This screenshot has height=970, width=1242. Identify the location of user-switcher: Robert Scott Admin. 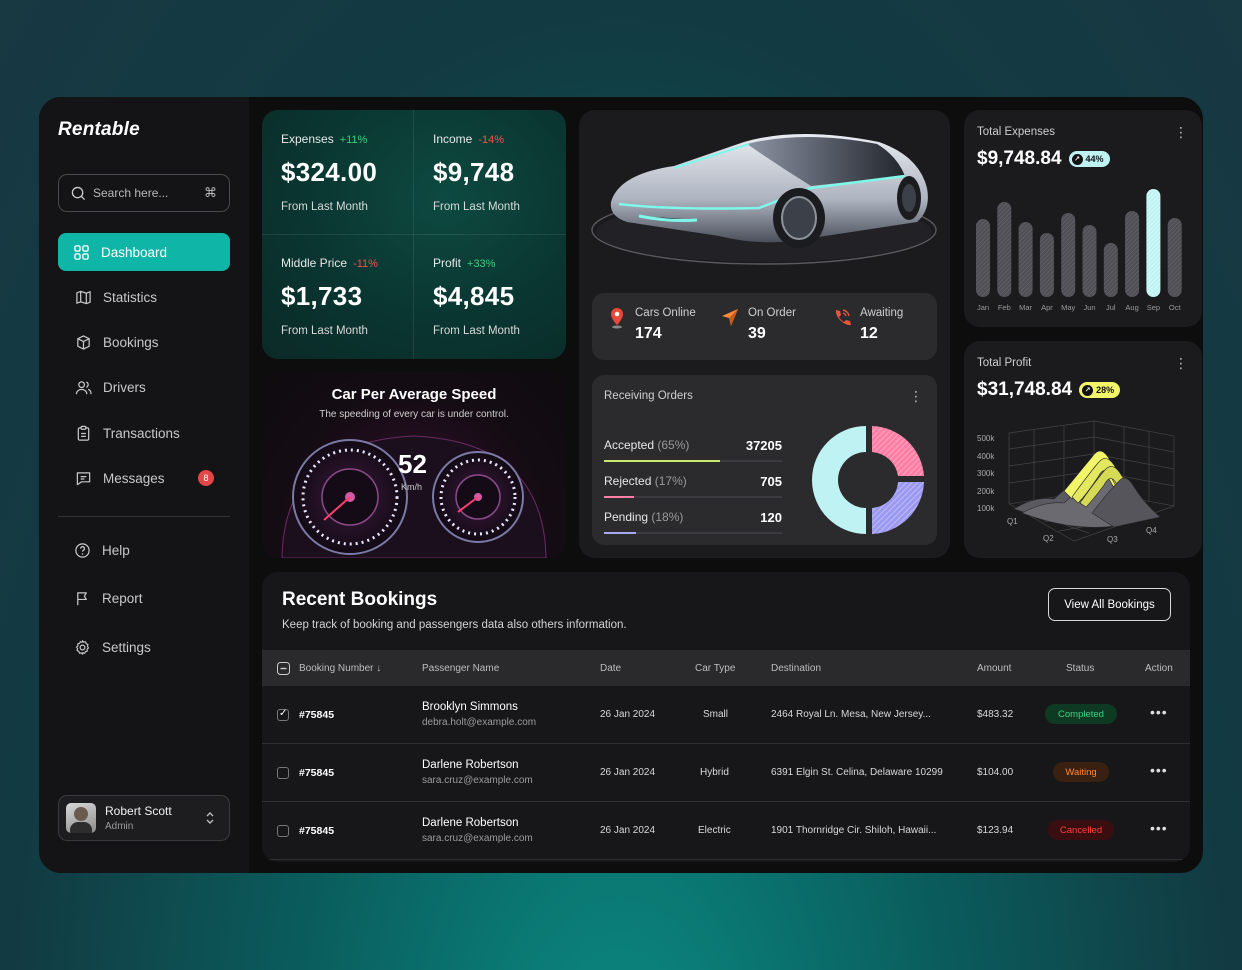
(144, 818).